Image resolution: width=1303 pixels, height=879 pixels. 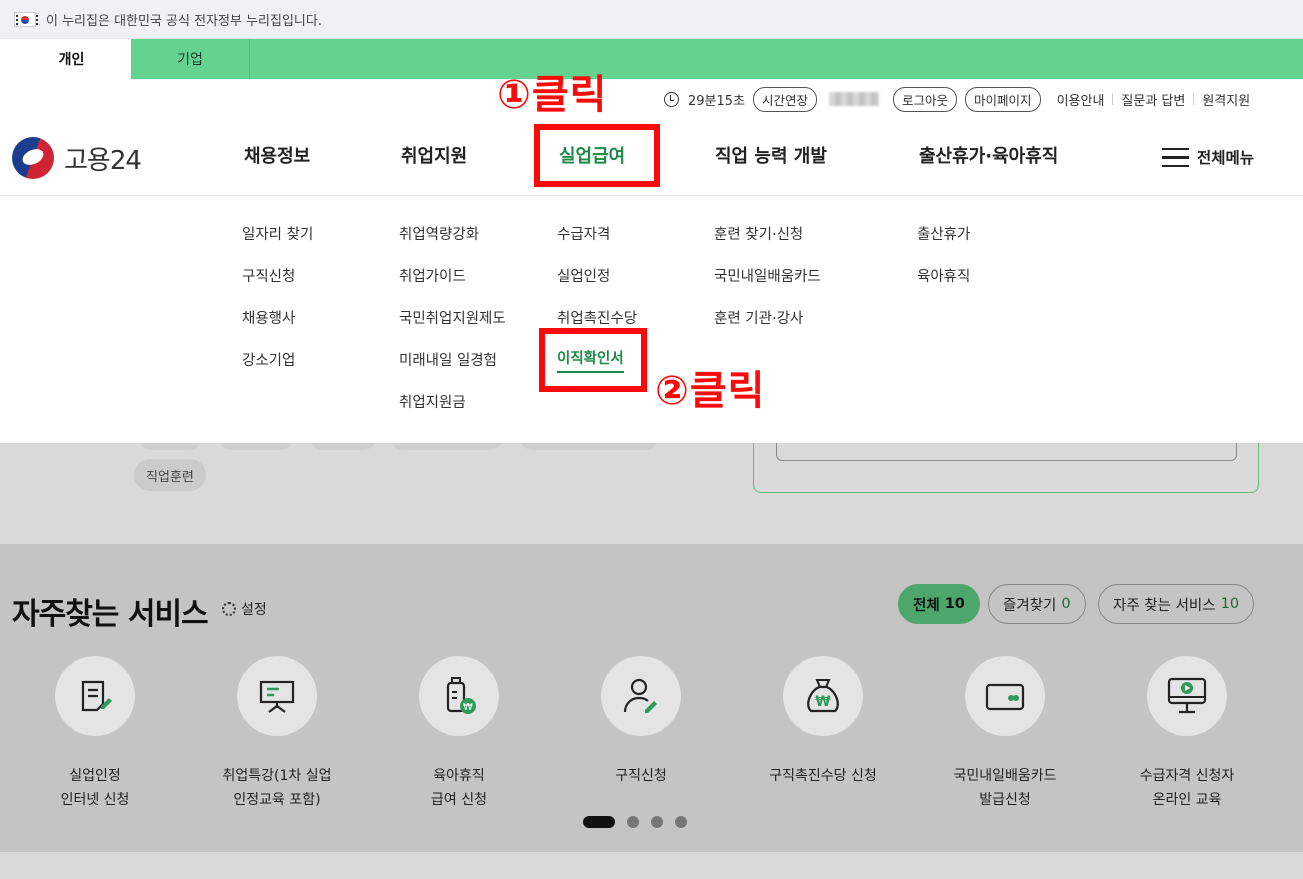 What do you see at coordinates (1153, 99) in the screenshot?
I see `qna-link: 질문과 답변` at bounding box center [1153, 99].